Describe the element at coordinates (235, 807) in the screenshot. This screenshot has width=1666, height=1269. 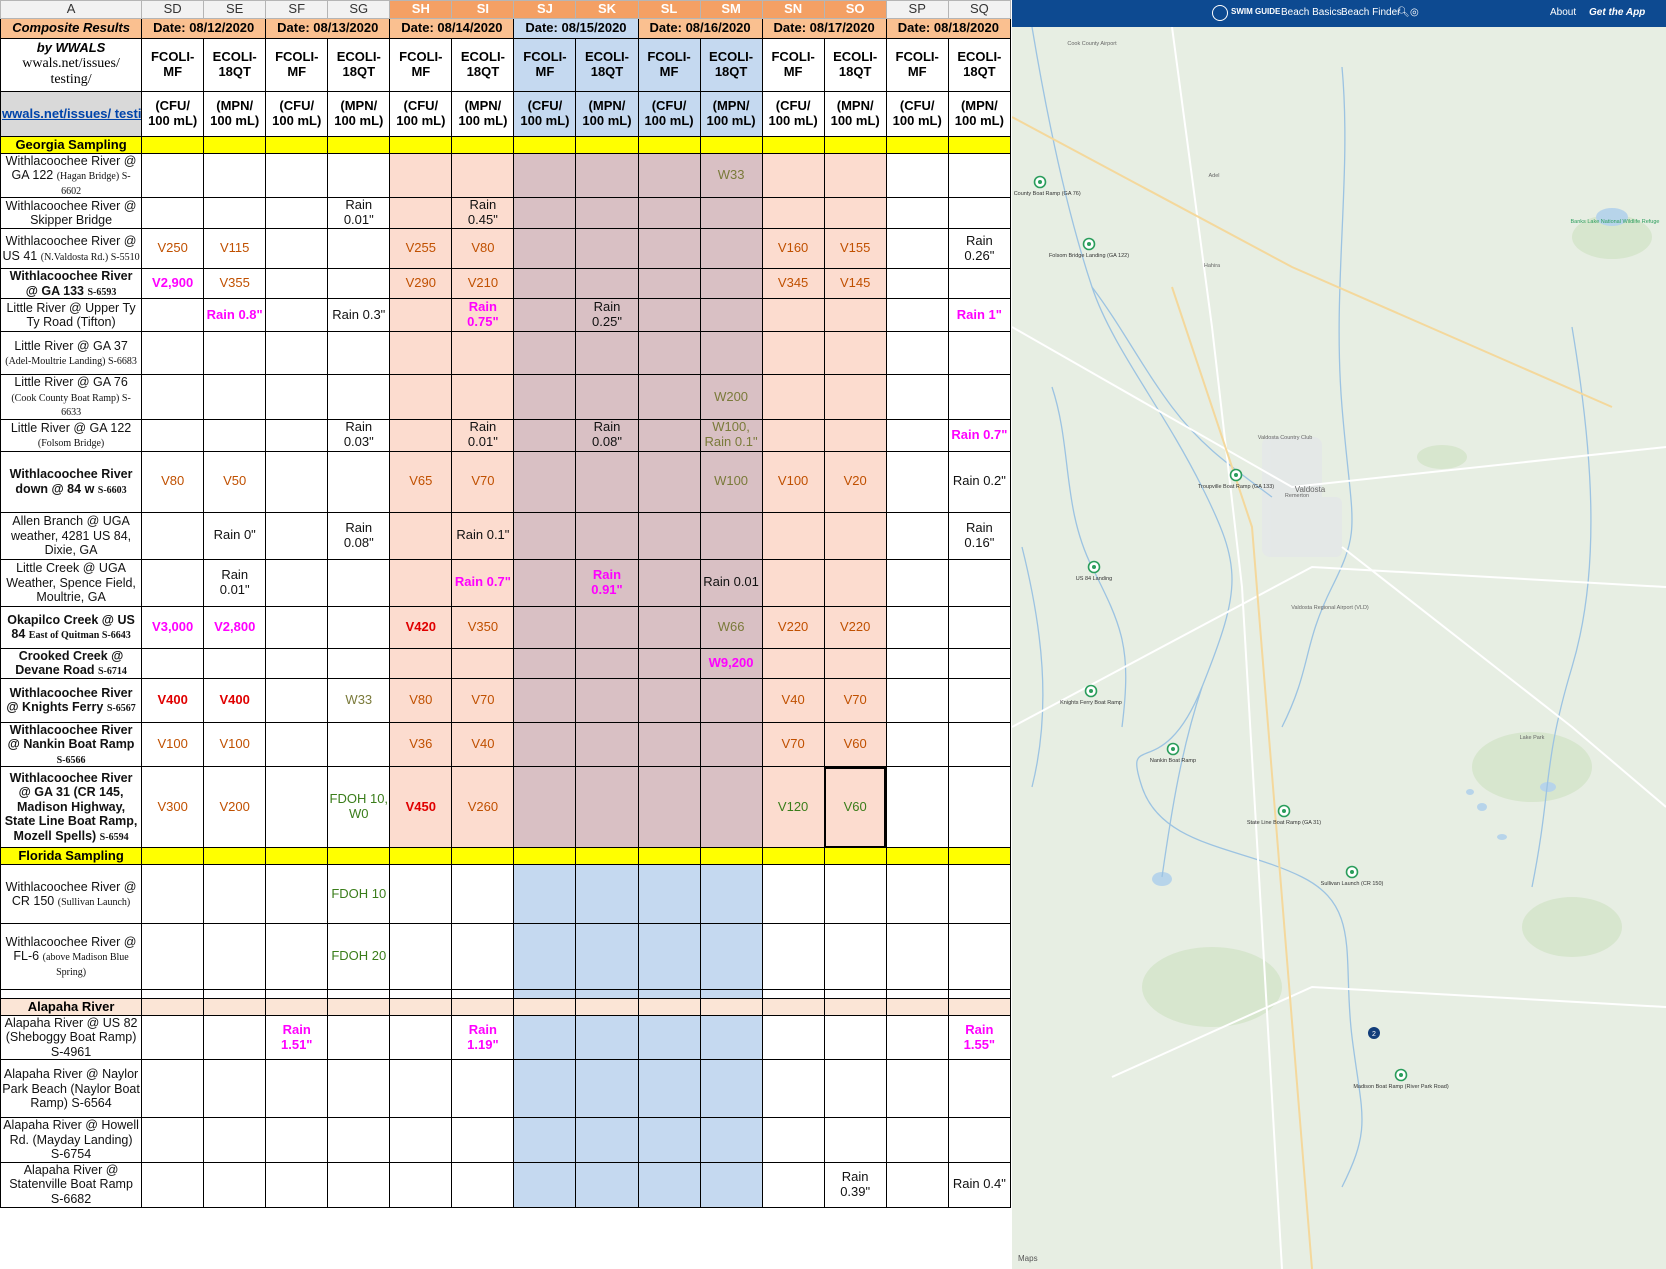
I see `result-cell: V200` at that location.